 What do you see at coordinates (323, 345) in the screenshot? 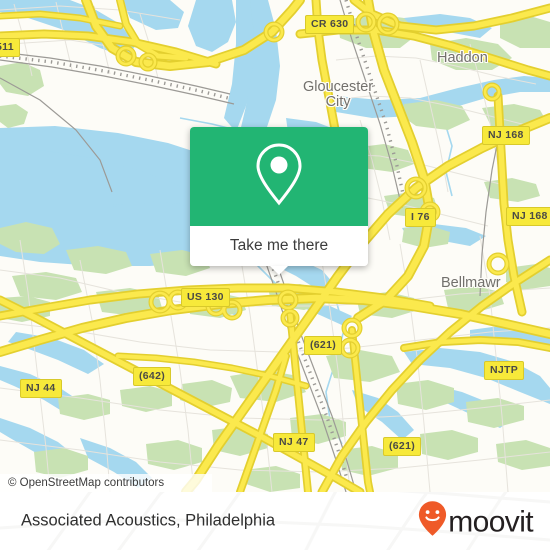
I see `road-shield-621-north: (621)` at bounding box center [323, 345].